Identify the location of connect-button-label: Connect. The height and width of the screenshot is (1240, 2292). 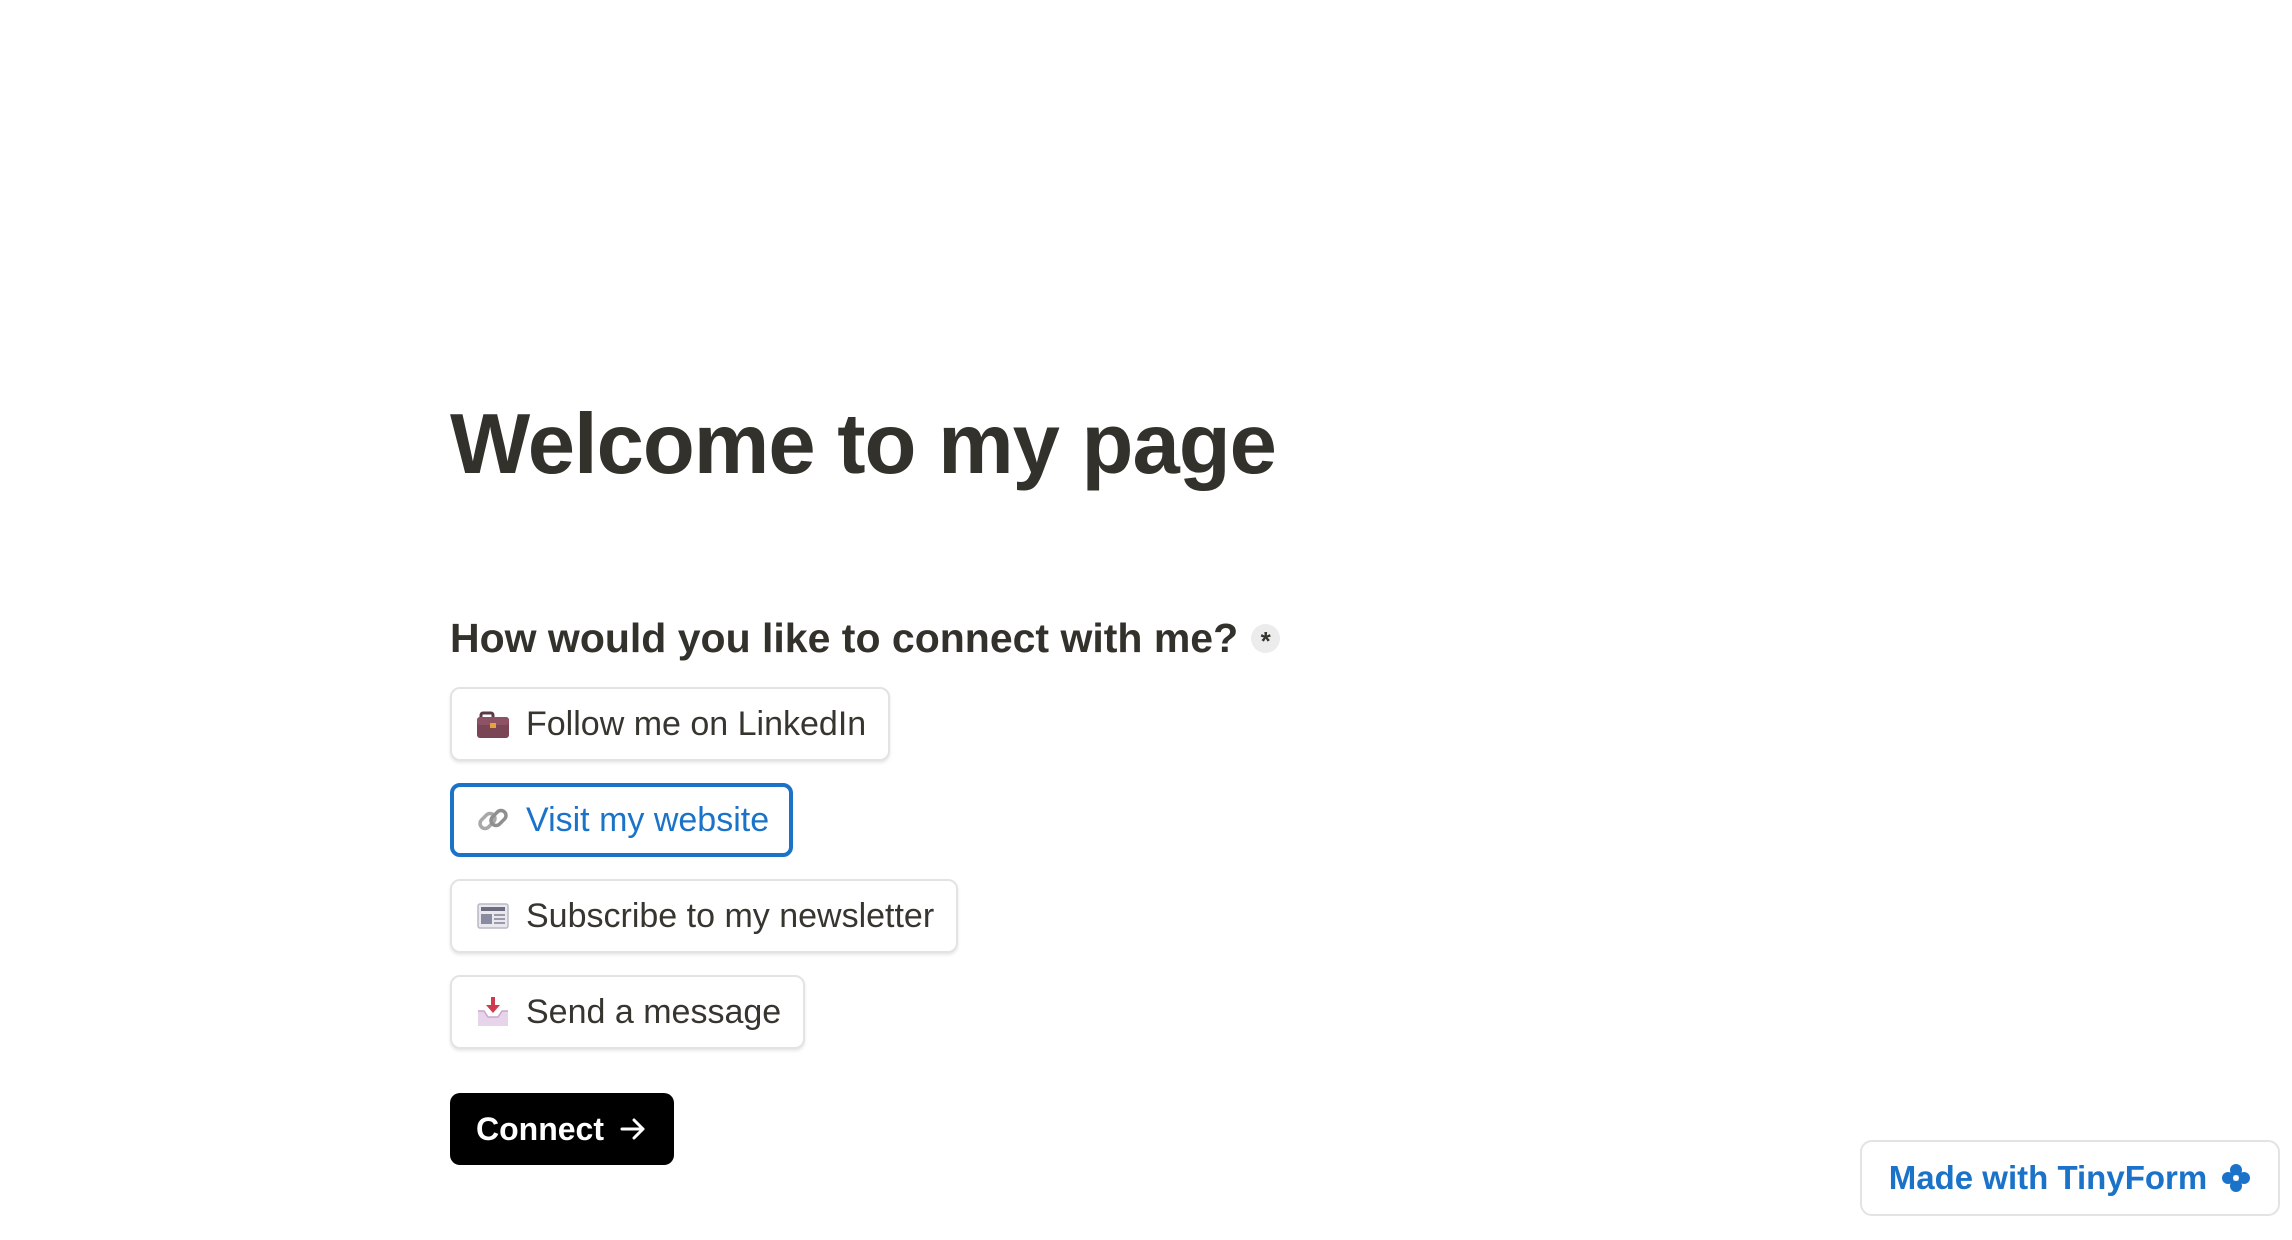
(540, 1128).